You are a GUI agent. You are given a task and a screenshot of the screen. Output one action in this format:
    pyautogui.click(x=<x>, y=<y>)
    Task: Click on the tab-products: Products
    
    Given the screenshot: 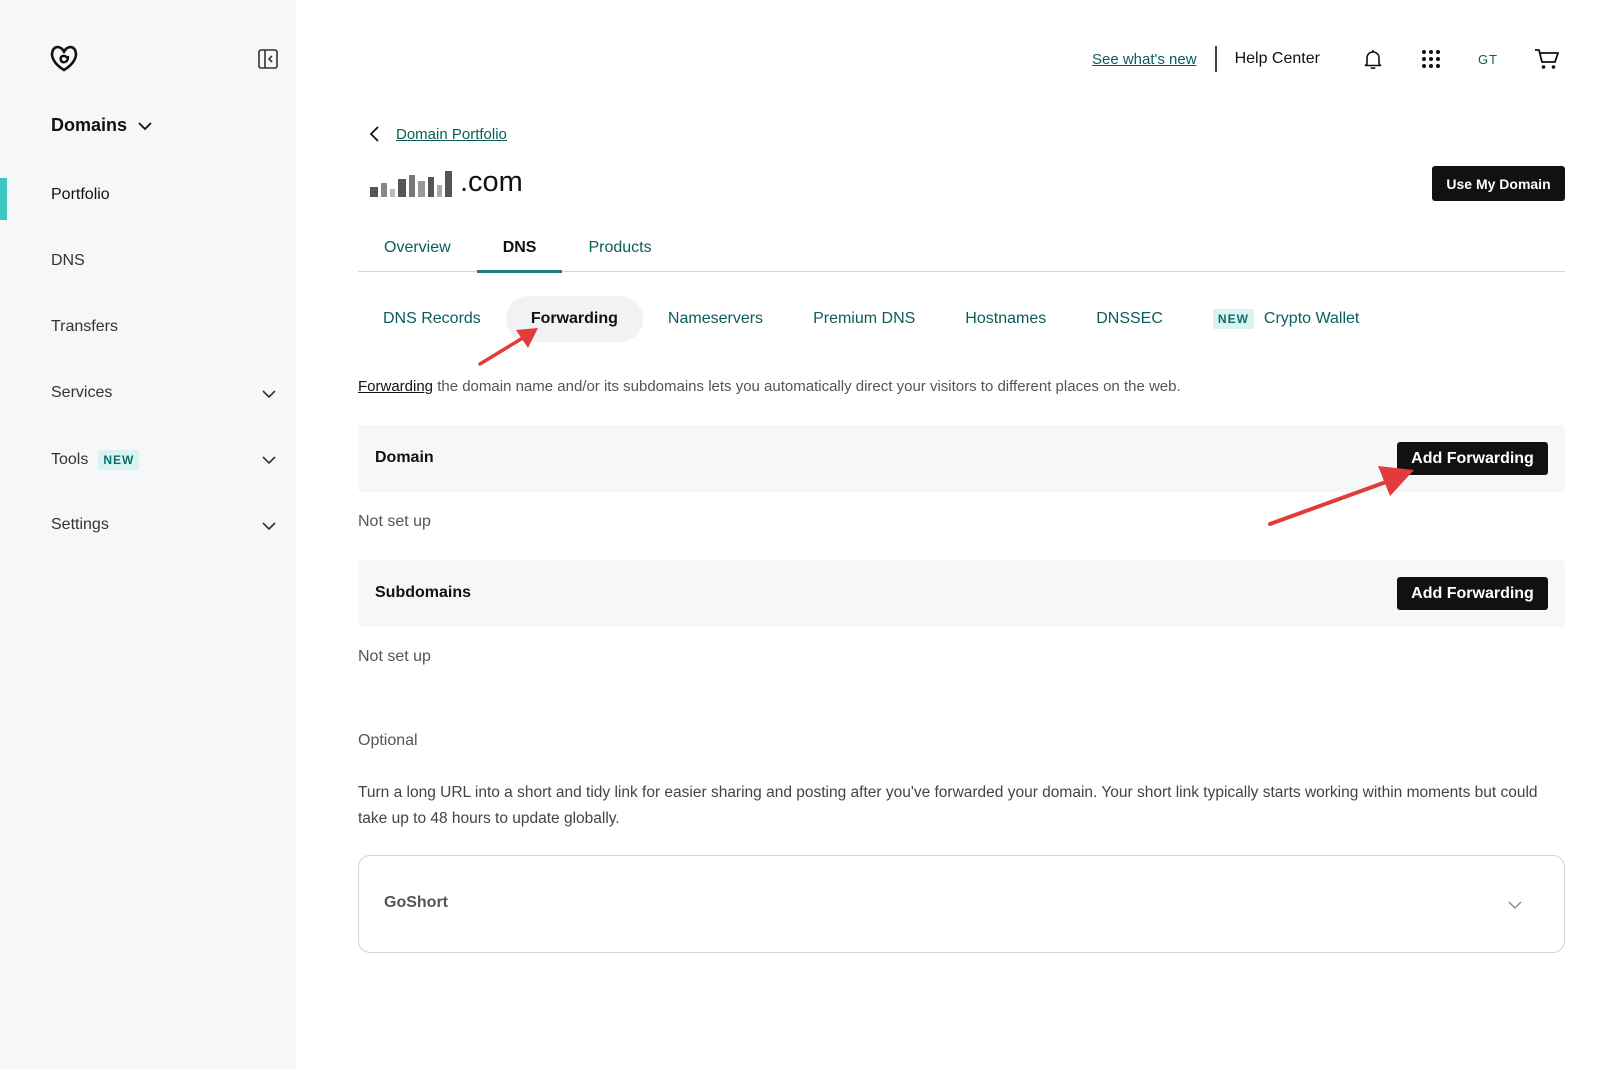 What is the action you would take?
    pyautogui.click(x=619, y=251)
    